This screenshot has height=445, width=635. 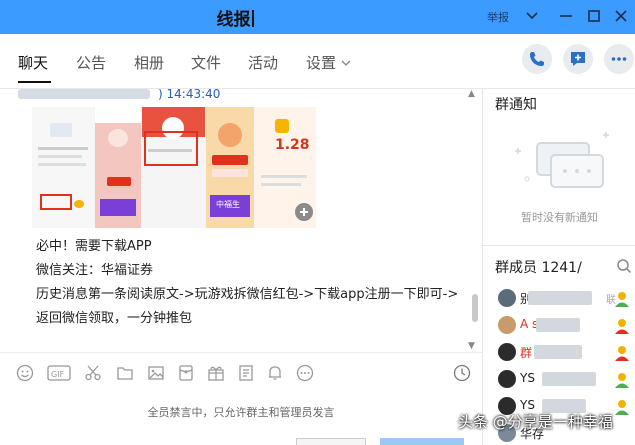 What do you see at coordinates (235, 17) in the screenshot?
I see `window-title: 线报` at bounding box center [235, 17].